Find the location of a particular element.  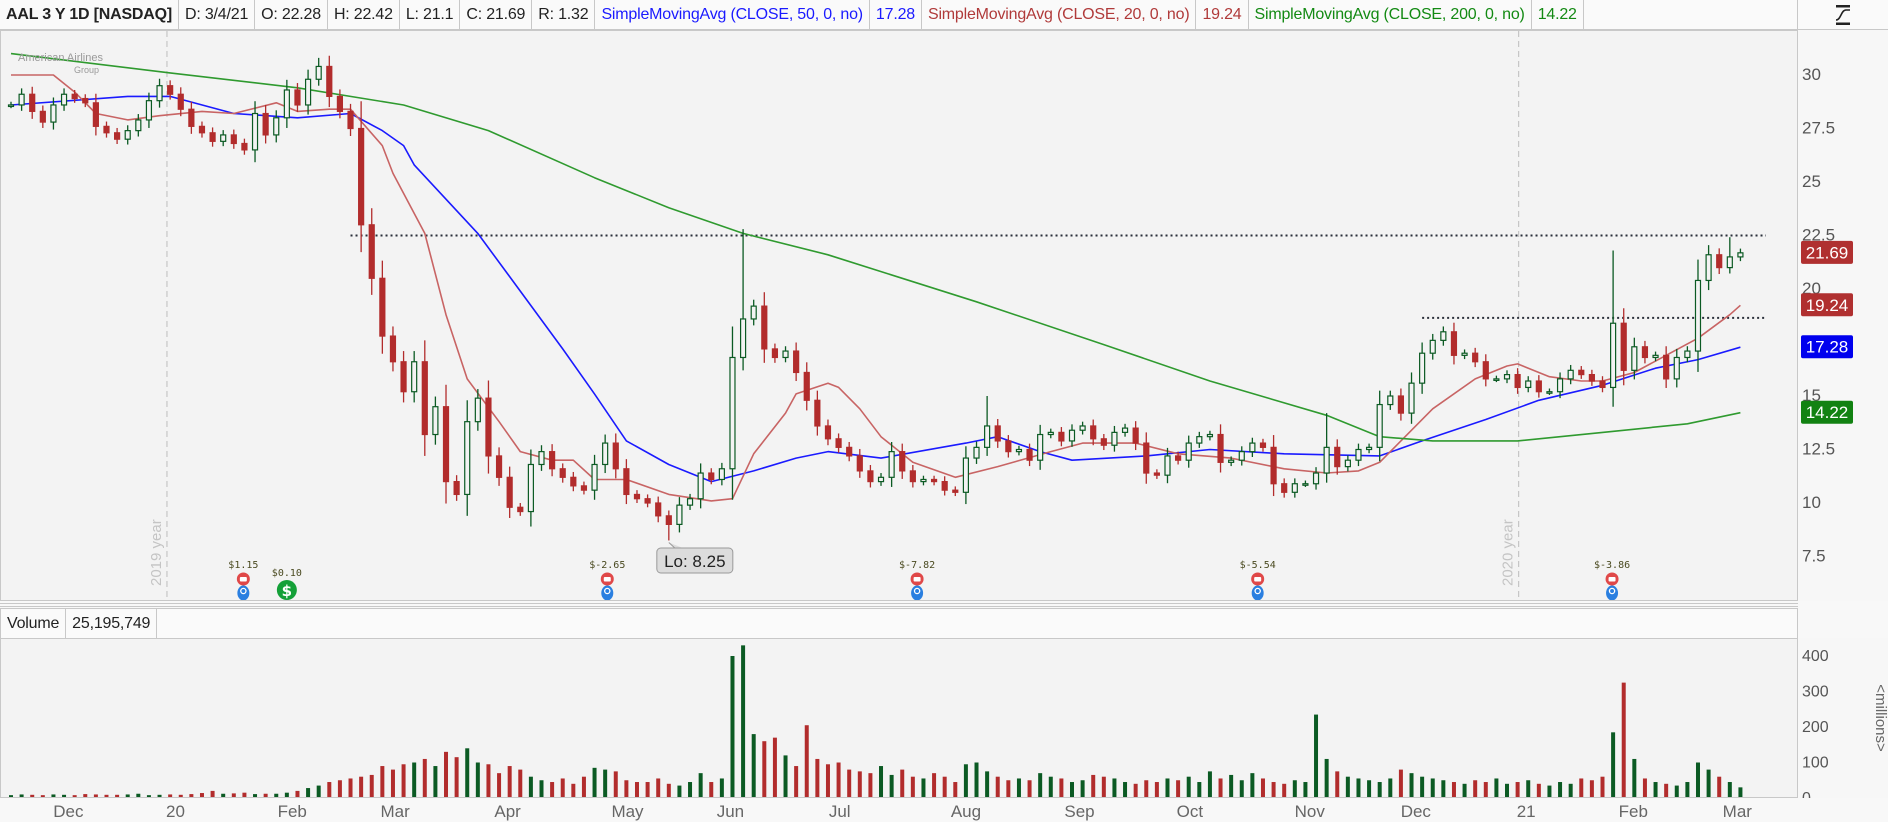

volume-axis: 400 300 200 100 0 <millions> is located at coordinates (1843, 718).